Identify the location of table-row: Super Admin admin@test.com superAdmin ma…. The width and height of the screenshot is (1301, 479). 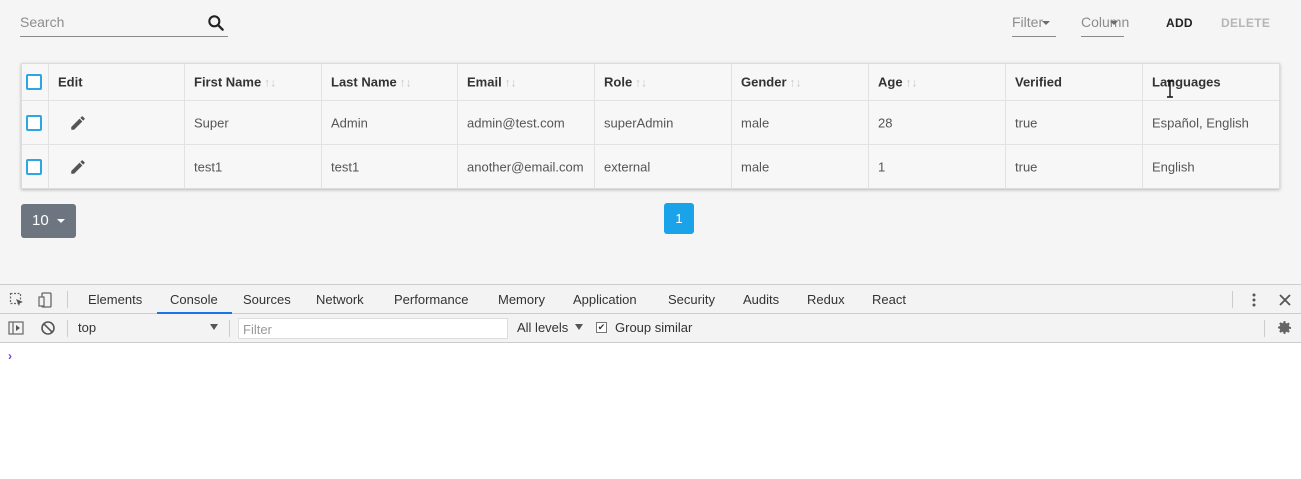
(650, 123).